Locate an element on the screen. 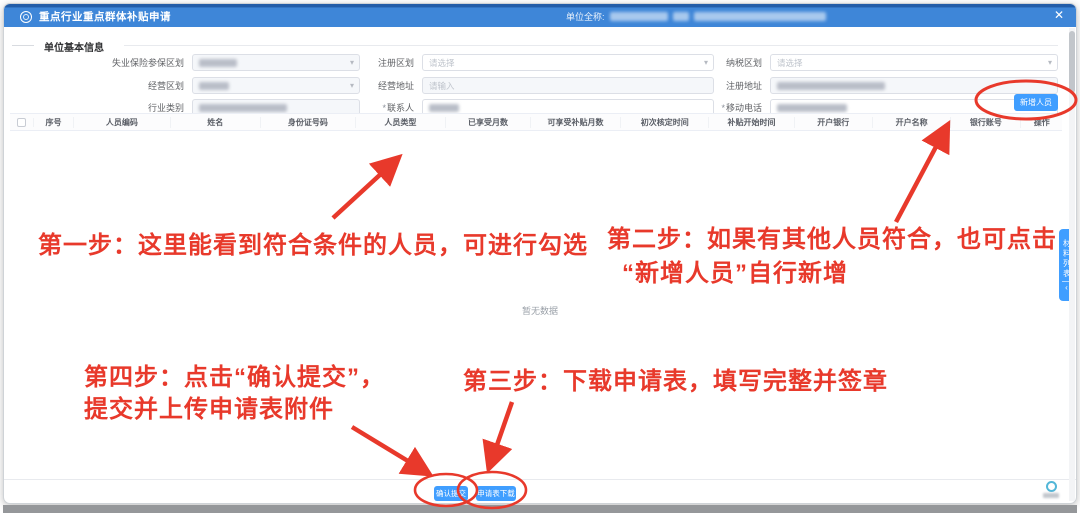  field-label: 经营区划 is located at coordinates (165, 86).